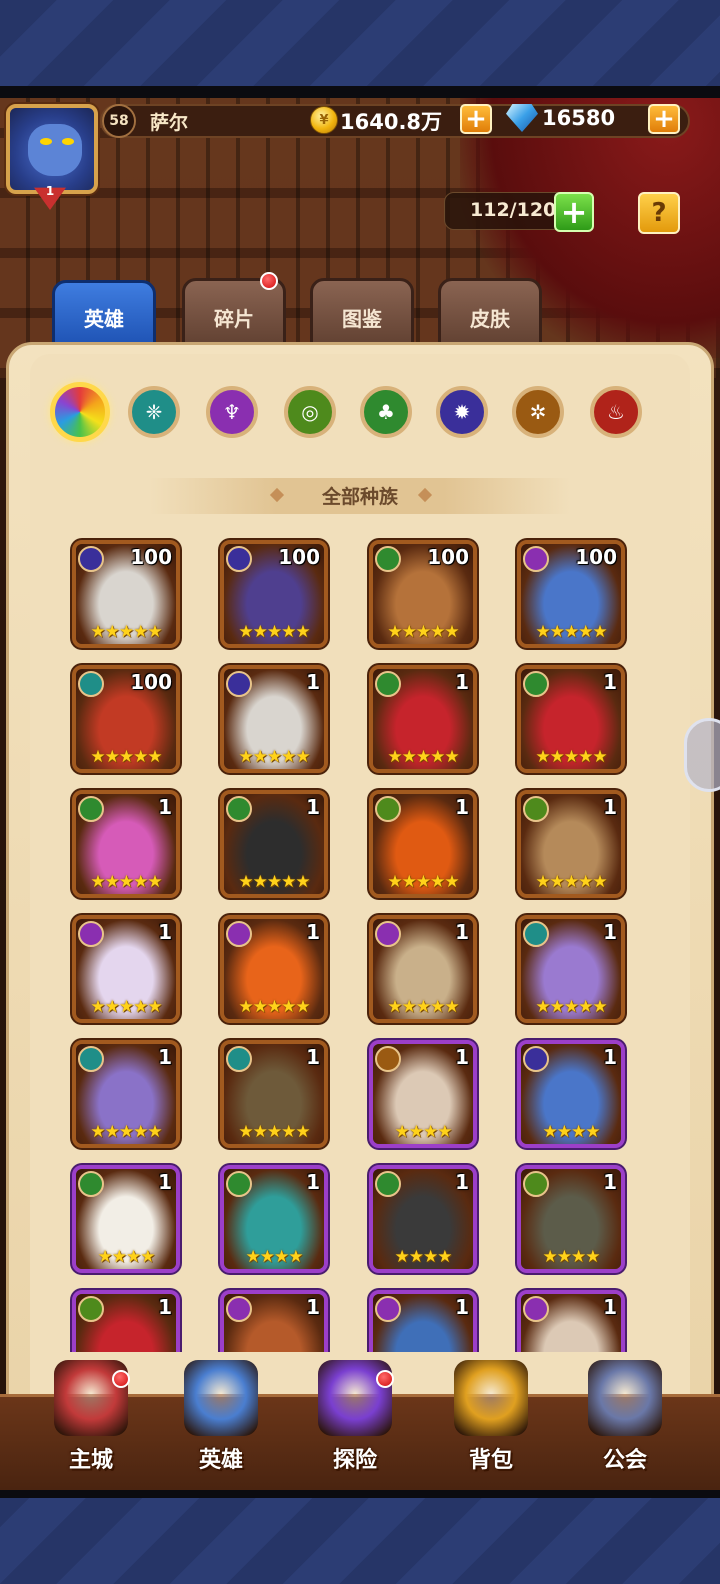  I want to click on hero-icon, so click(221, 1398).